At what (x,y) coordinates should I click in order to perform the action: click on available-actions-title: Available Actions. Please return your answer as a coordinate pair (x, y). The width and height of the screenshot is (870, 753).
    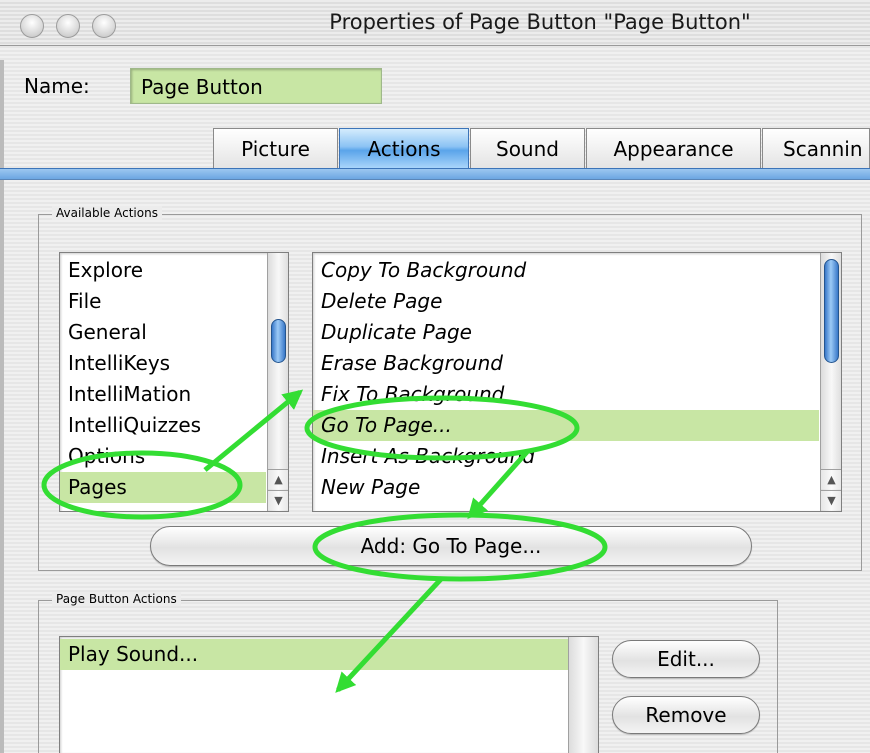
    Looking at the image, I should click on (107, 213).